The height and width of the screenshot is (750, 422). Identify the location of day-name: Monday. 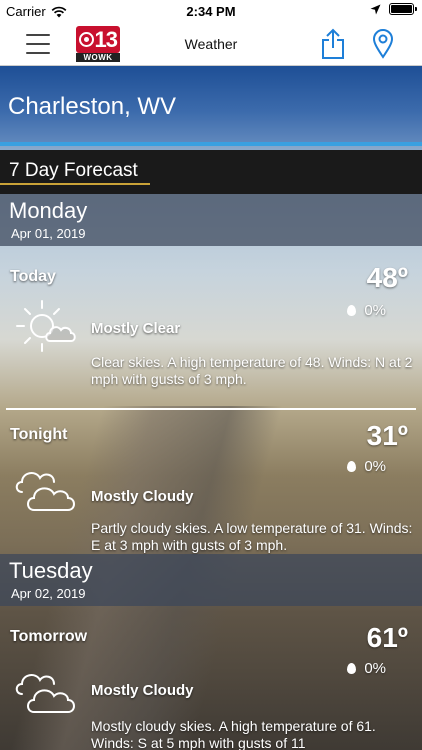
(48, 210).